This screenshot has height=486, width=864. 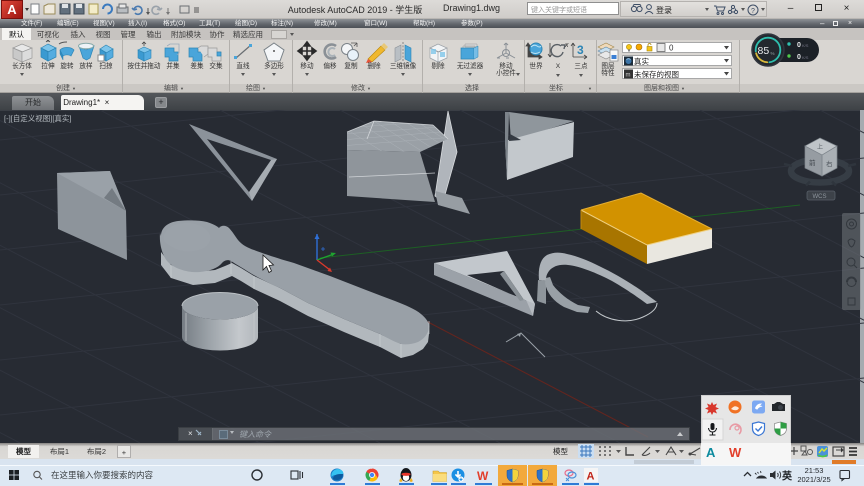 What do you see at coordinates (820, 197) in the screenshot?
I see `svg-text: WCS` at bounding box center [820, 197].